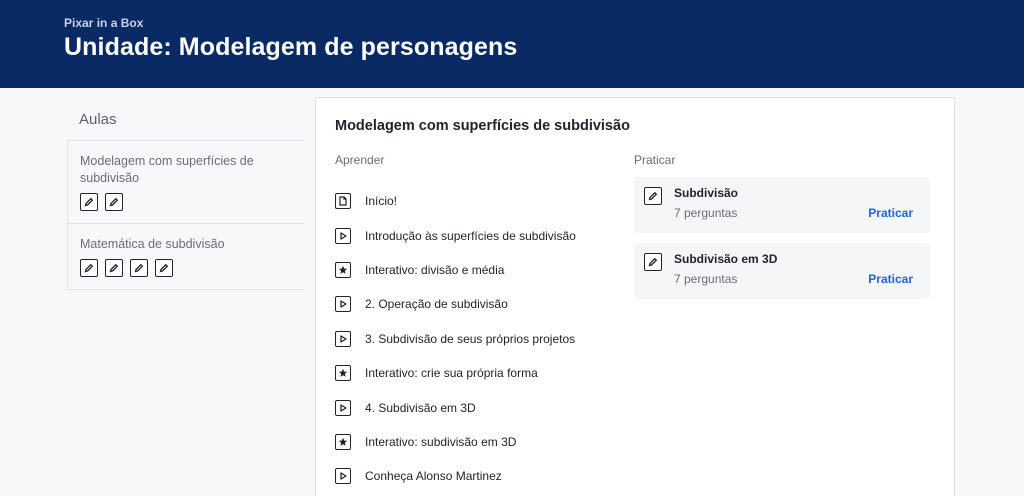 This screenshot has height=496, width=1024. I want to click on learn-item: Interativo: crie sua própria forma, so click(480, 373).